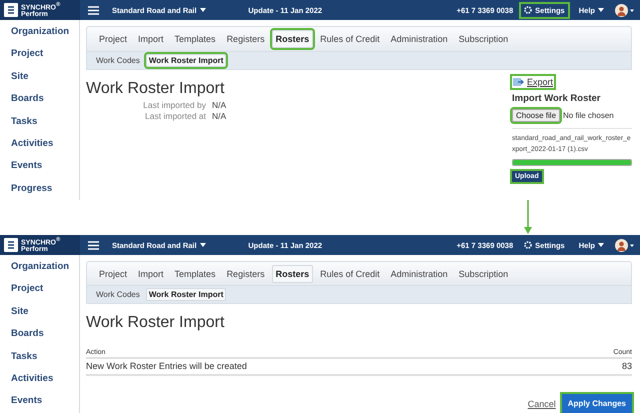 Image resolution: width=640 pixels, height=413 pixels. I want to click on file-status: No file chosen, so click(588, 115).